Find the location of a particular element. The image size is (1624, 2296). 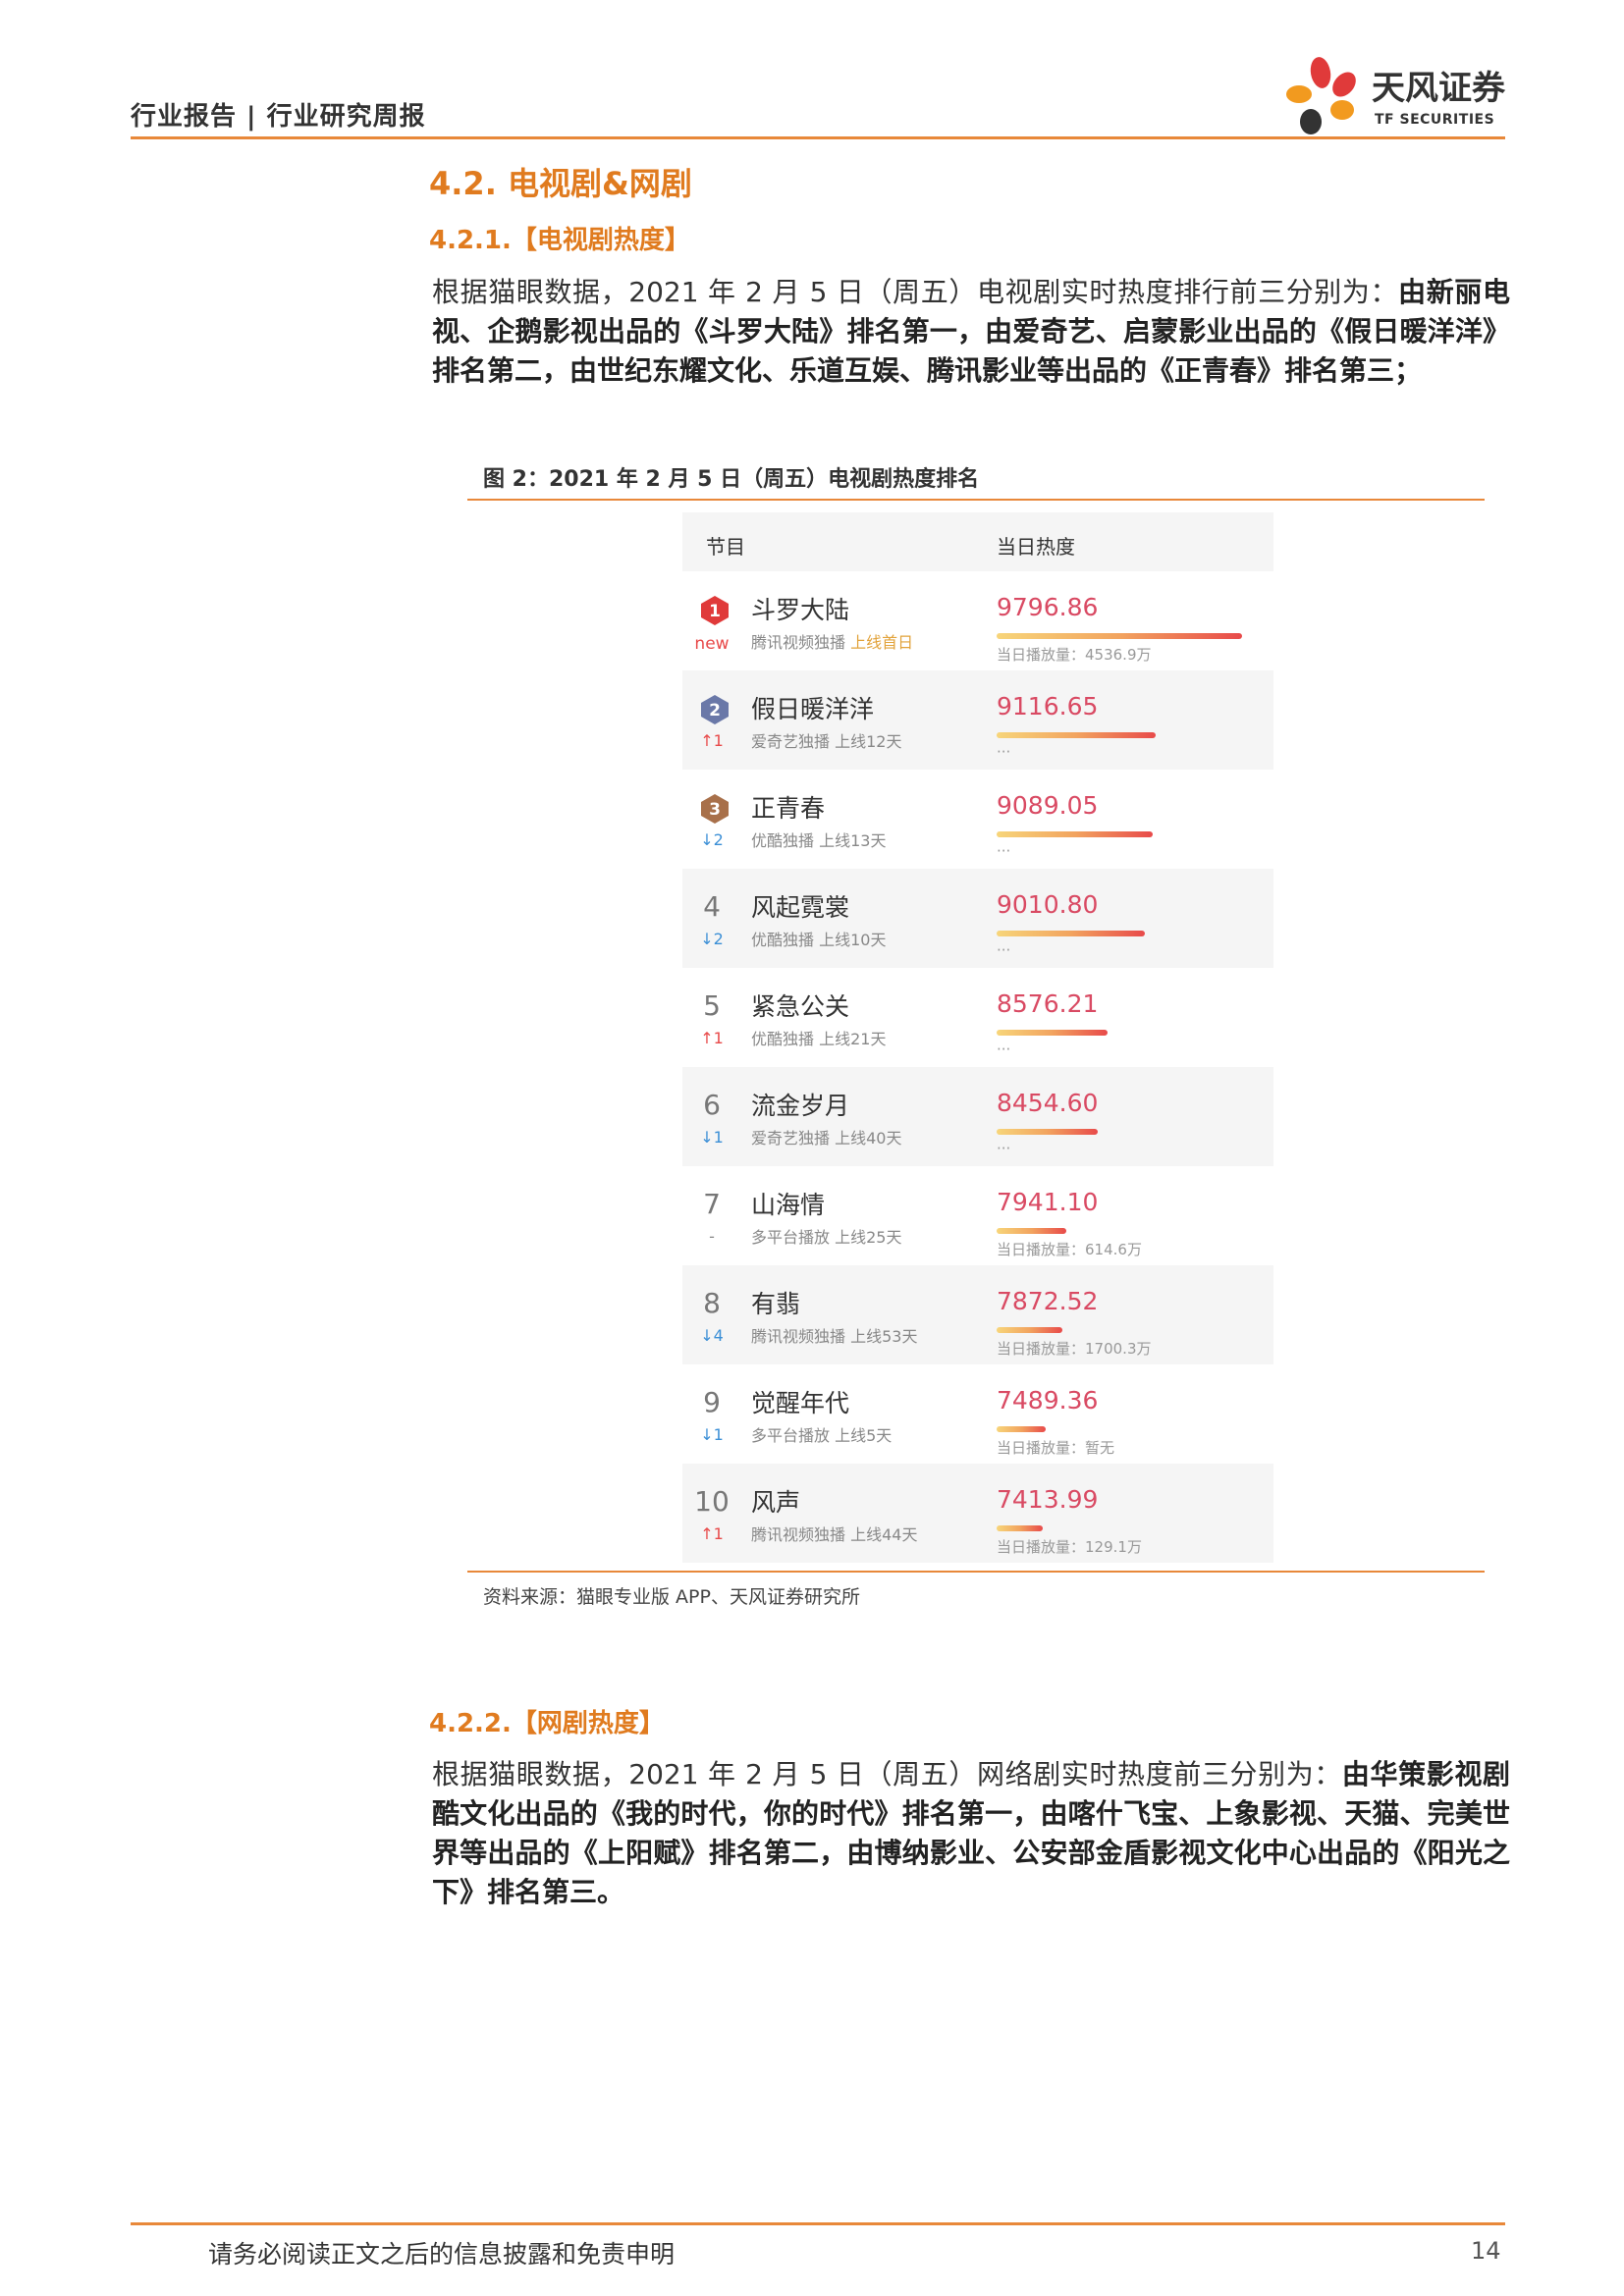

program-title: 有翡 is located at coordinates (776, 1304).